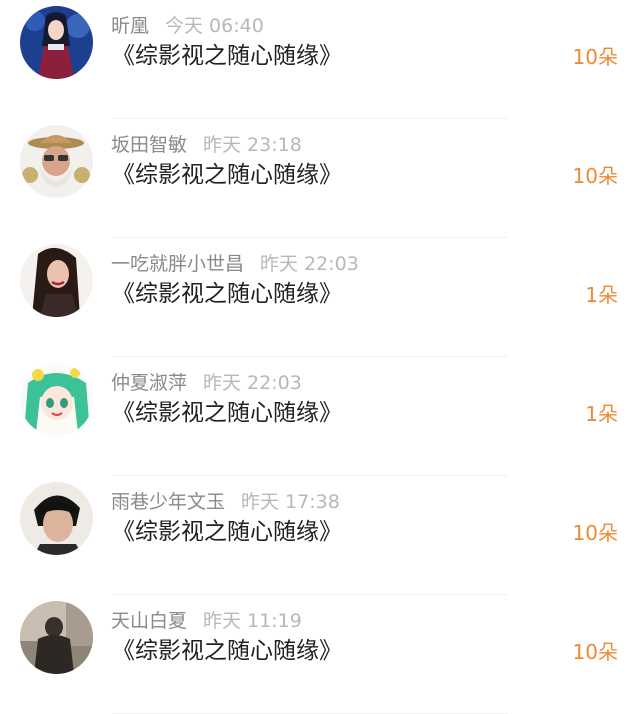  I want to click on item-meta: 一吃就胖小世昌 昨天 22:03, so click(235, 264).